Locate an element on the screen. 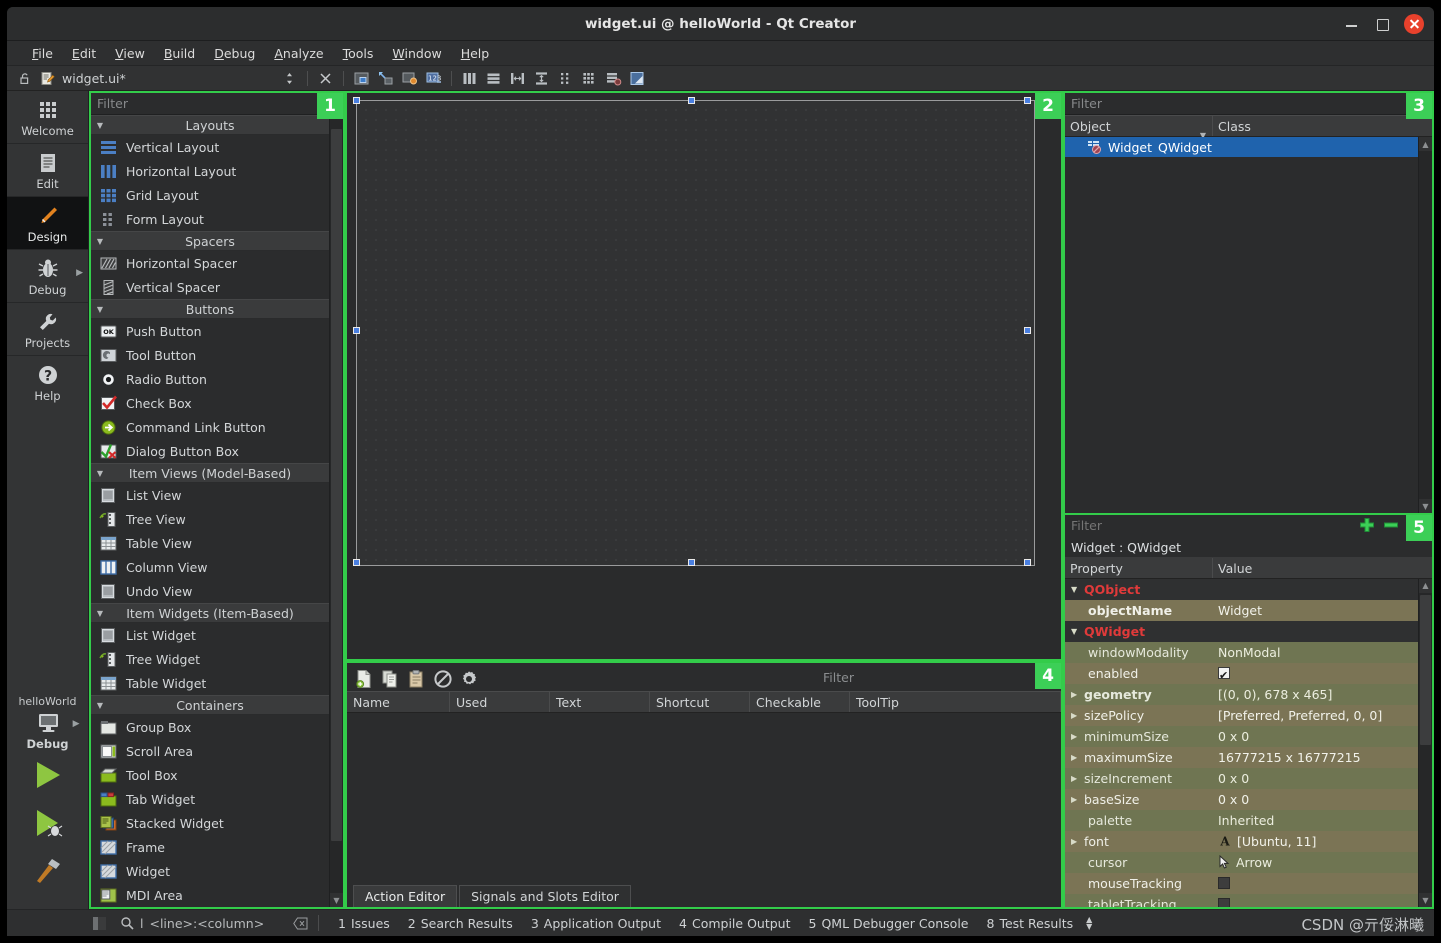 This screenshot has height=943, width=1441. property-editor-filter is located at coordinates (1248, 526).